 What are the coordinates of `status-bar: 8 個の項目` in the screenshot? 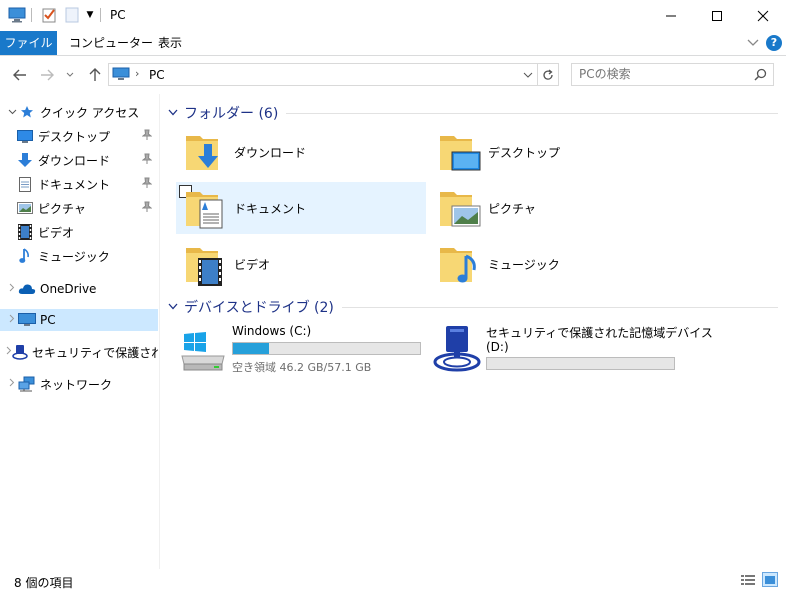 It's located at (393, 581).